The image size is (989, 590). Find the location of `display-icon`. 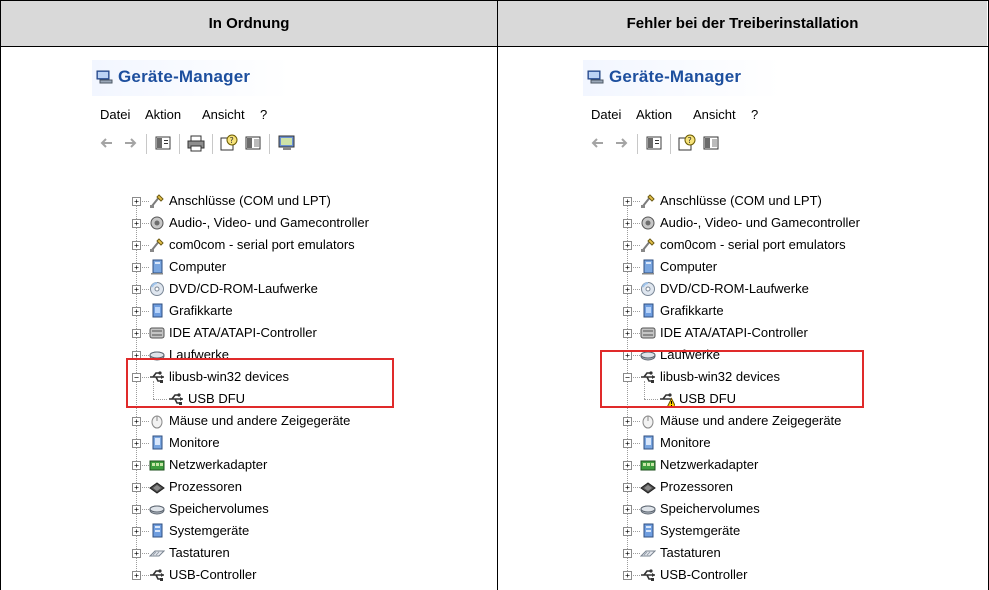

display-icon is located at coordinates (157, 311).